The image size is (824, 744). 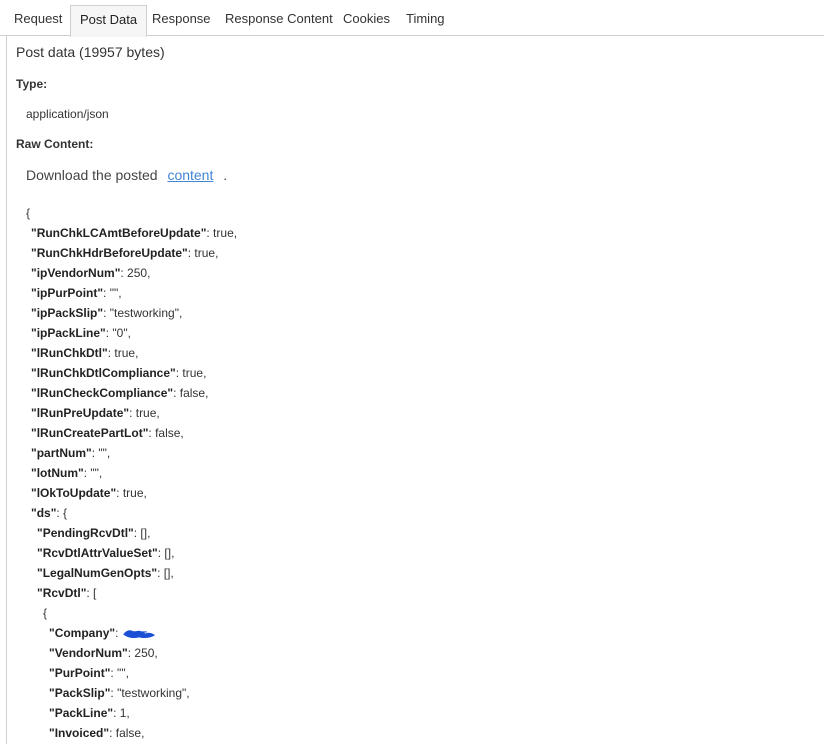 I want to click on json-line: "ipVendorNum": 250,, so click(x=90, y=273).